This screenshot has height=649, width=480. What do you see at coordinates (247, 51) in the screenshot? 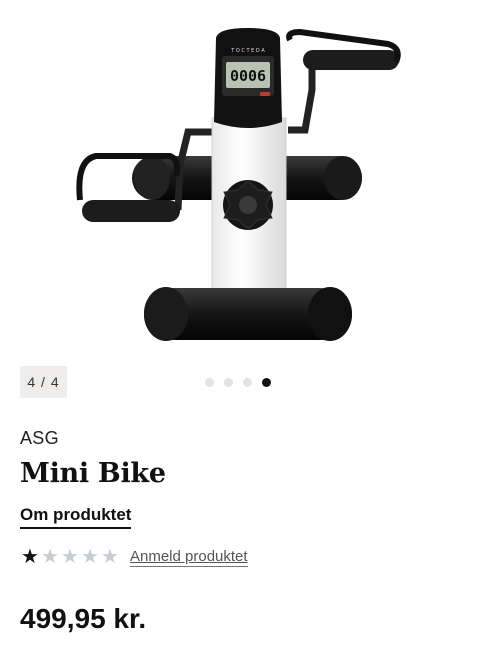
I see `display-brand: T O C T E D A` at bounding box center [247, 51].